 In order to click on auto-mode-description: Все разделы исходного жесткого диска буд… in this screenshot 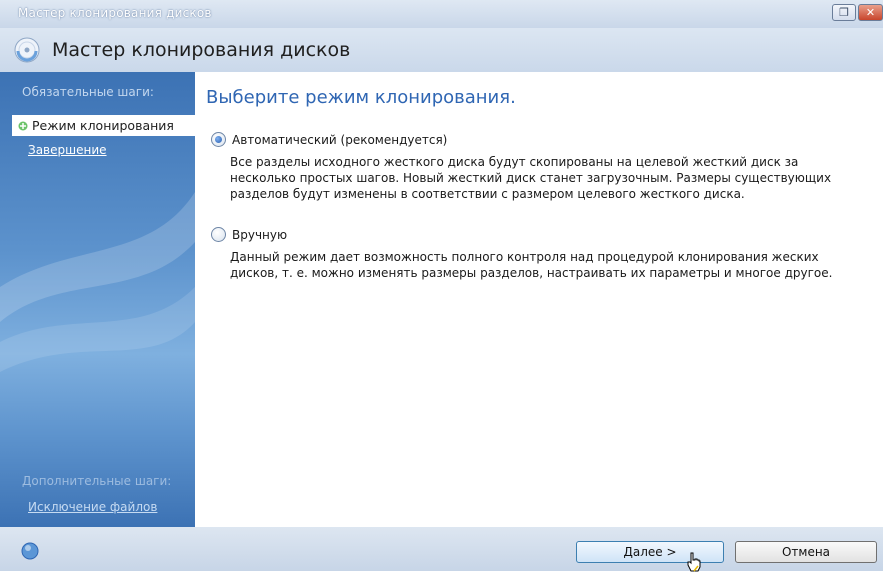, I will do `click(531, 178)`.